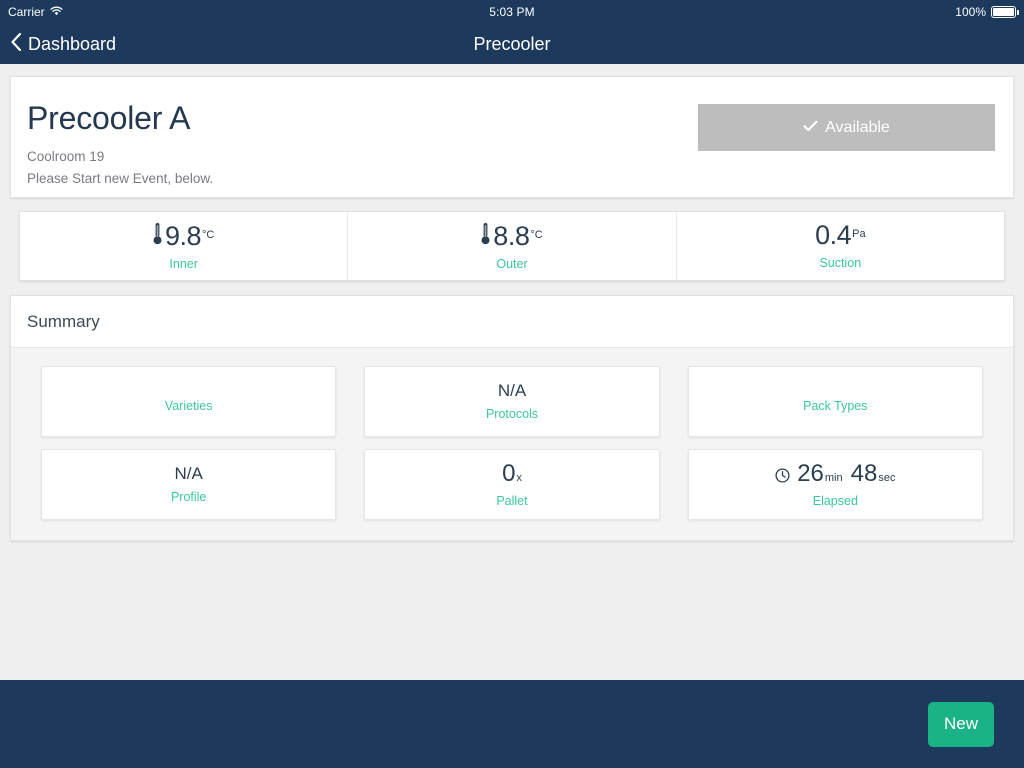 The image size is (1024, 768). What do you see at coordinates (859, 234) in the screenshot?
I see `metric-suction-unit: Pa` at bounding box center [859, 234].